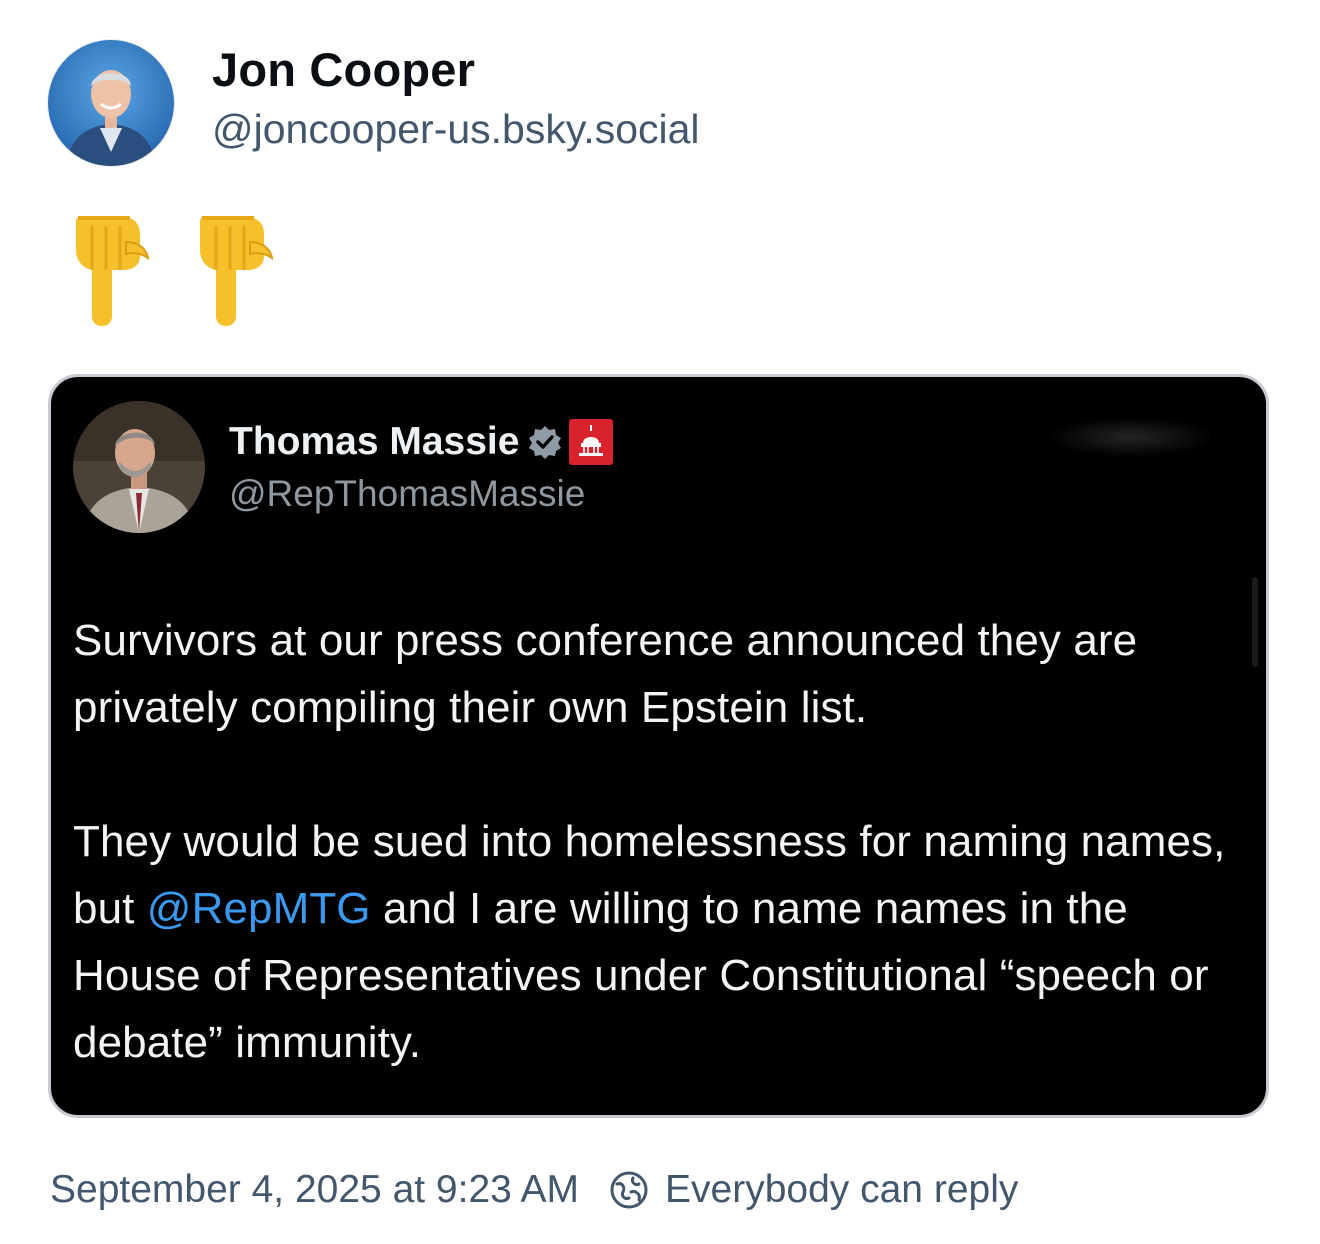  I want to click on post-text, so click(174, 270).